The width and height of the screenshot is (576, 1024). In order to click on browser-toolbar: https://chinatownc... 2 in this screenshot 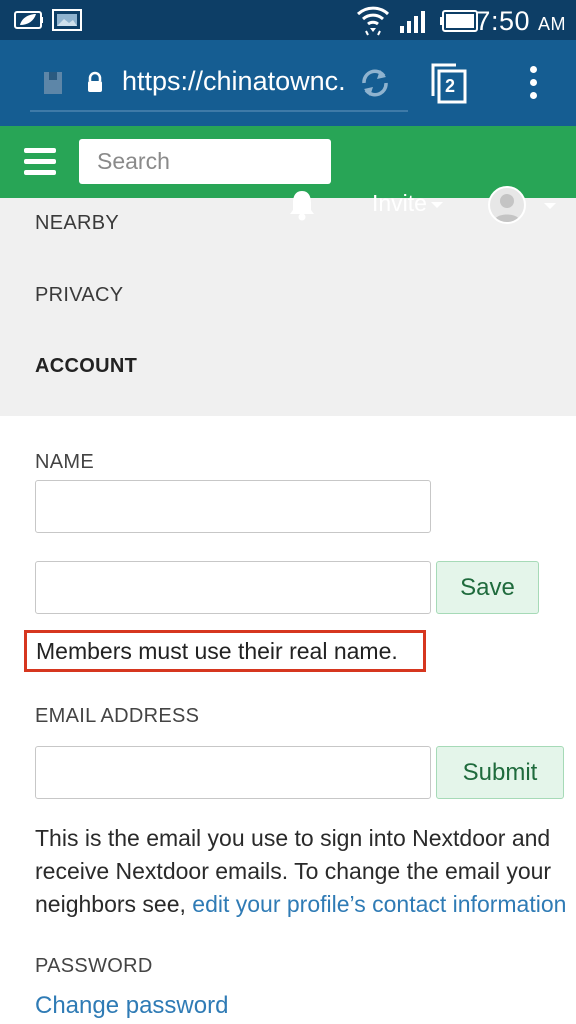, I will do `click(288, 83)`.